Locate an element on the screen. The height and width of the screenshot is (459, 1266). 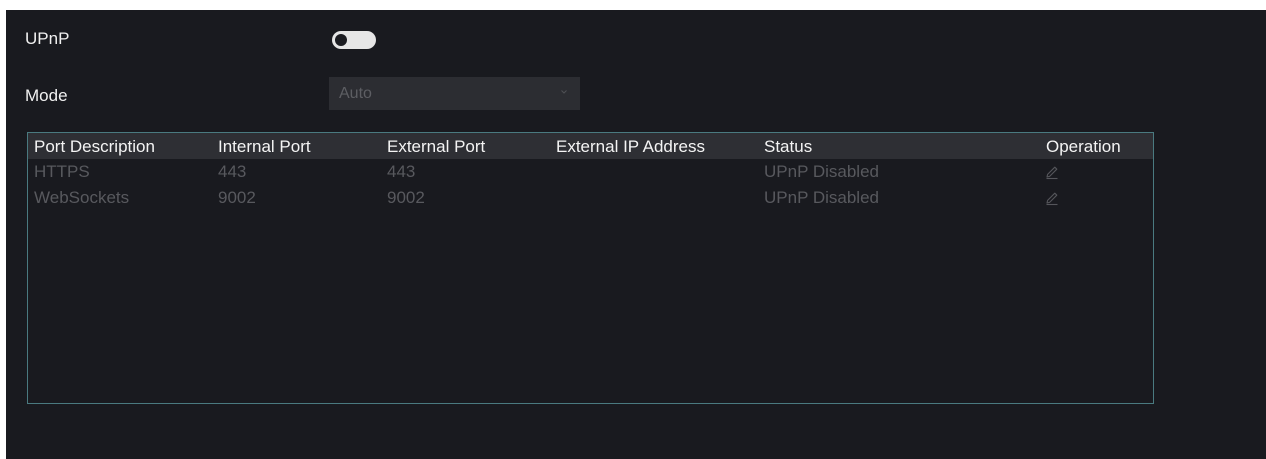
chevron-down-icon is located at coordinates (564, 92).